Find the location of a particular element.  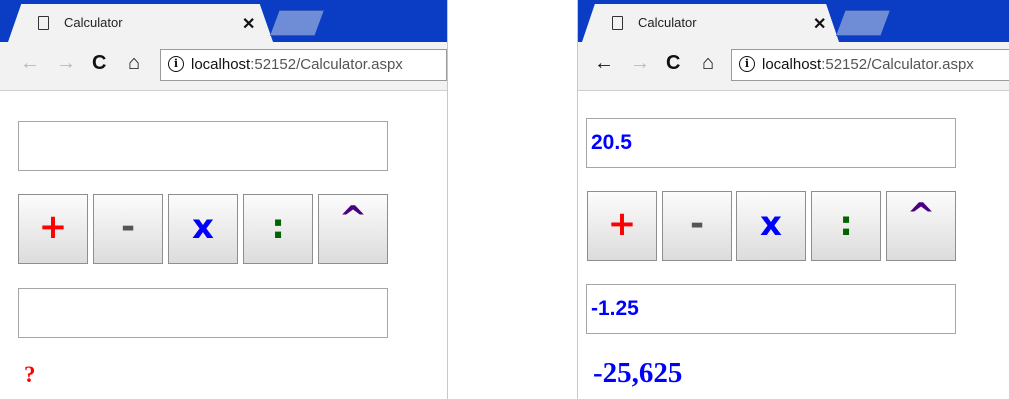

result-label: ? is located at coordinates (30, 374).